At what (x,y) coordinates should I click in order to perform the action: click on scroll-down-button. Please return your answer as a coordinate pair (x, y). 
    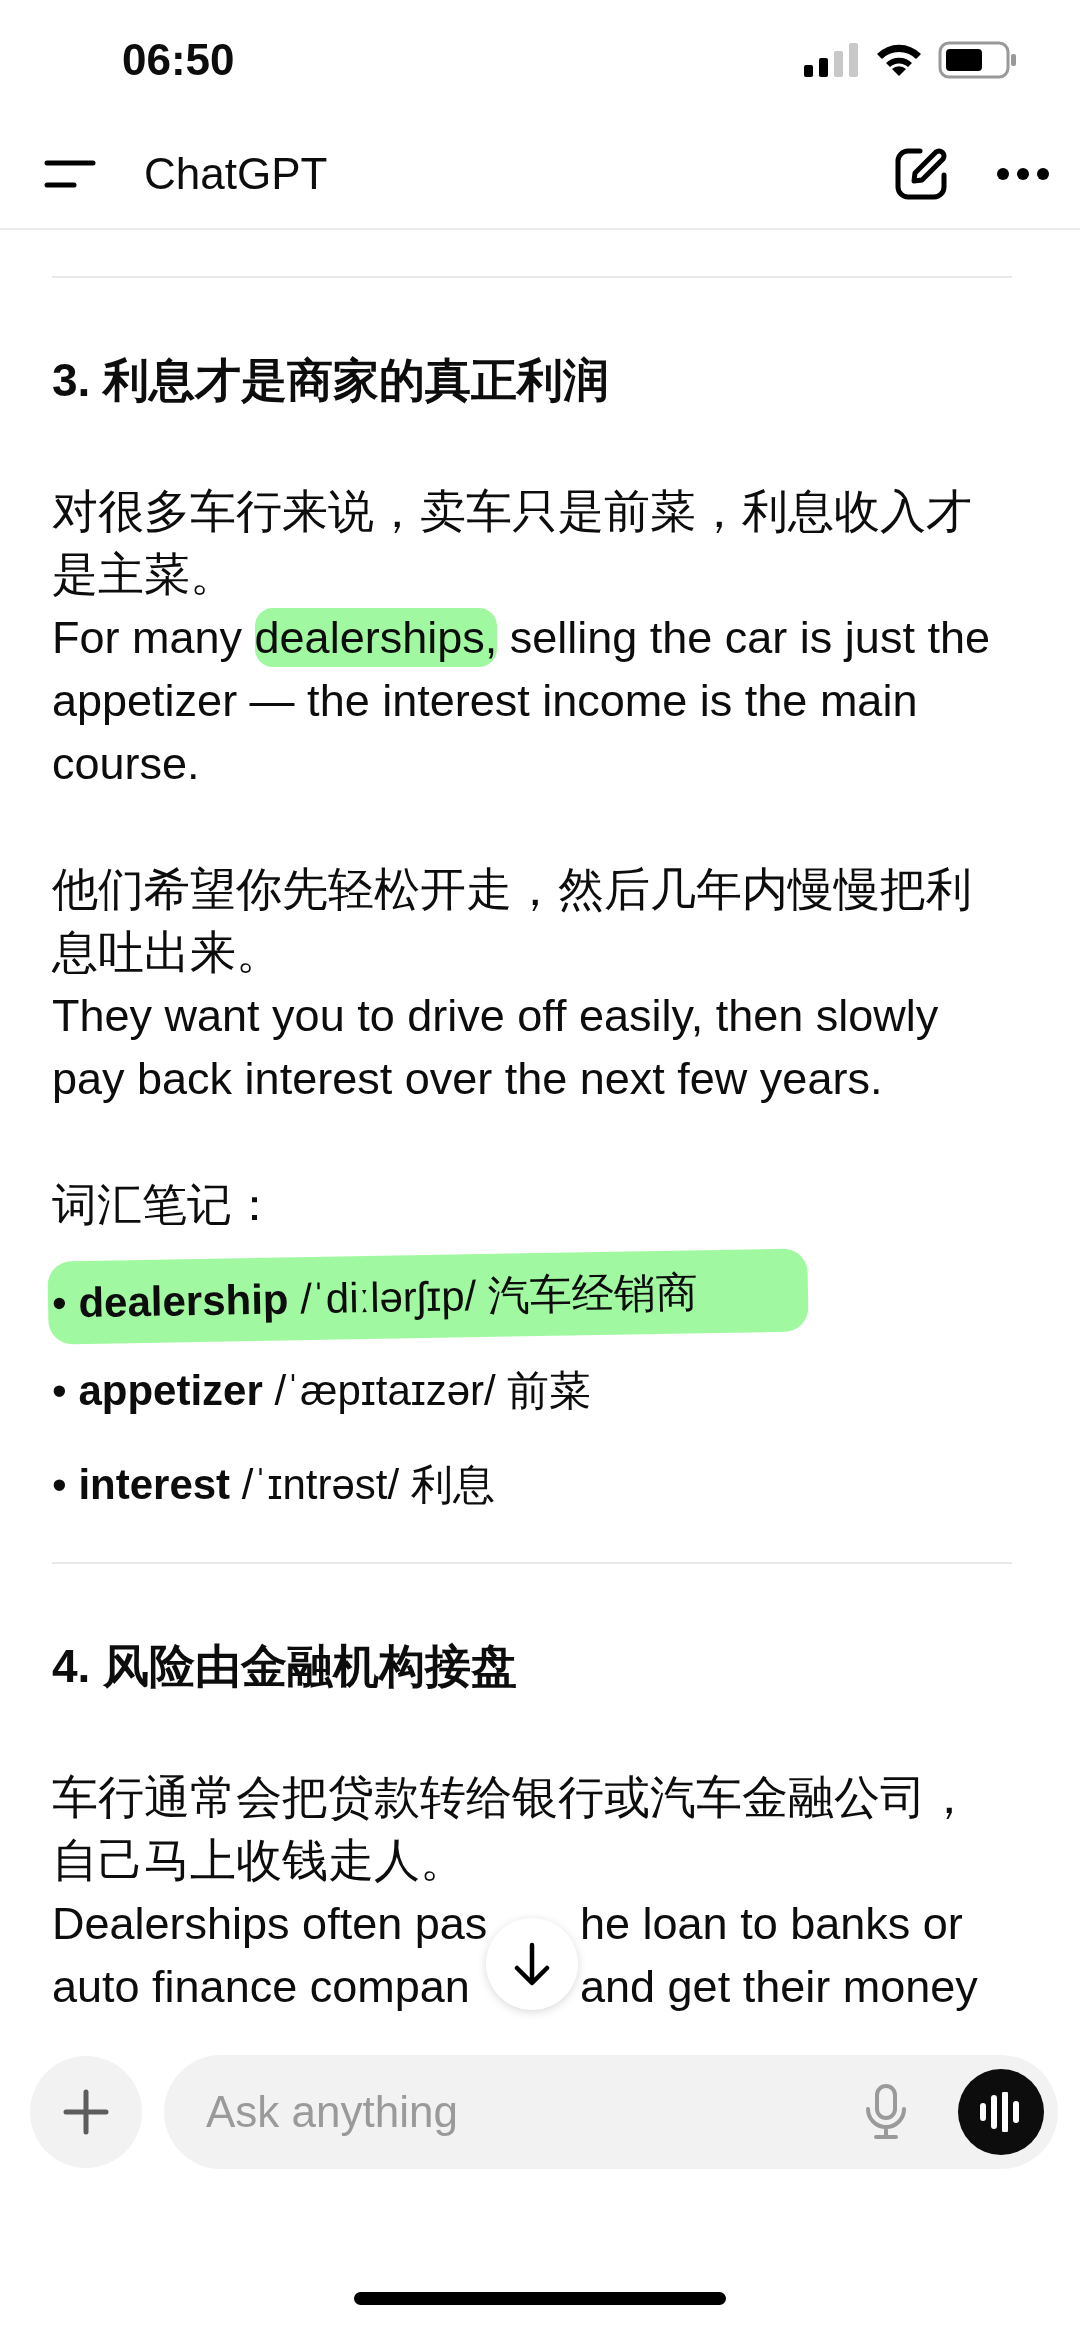
    Looking at the image, I should click on (532, 1964).